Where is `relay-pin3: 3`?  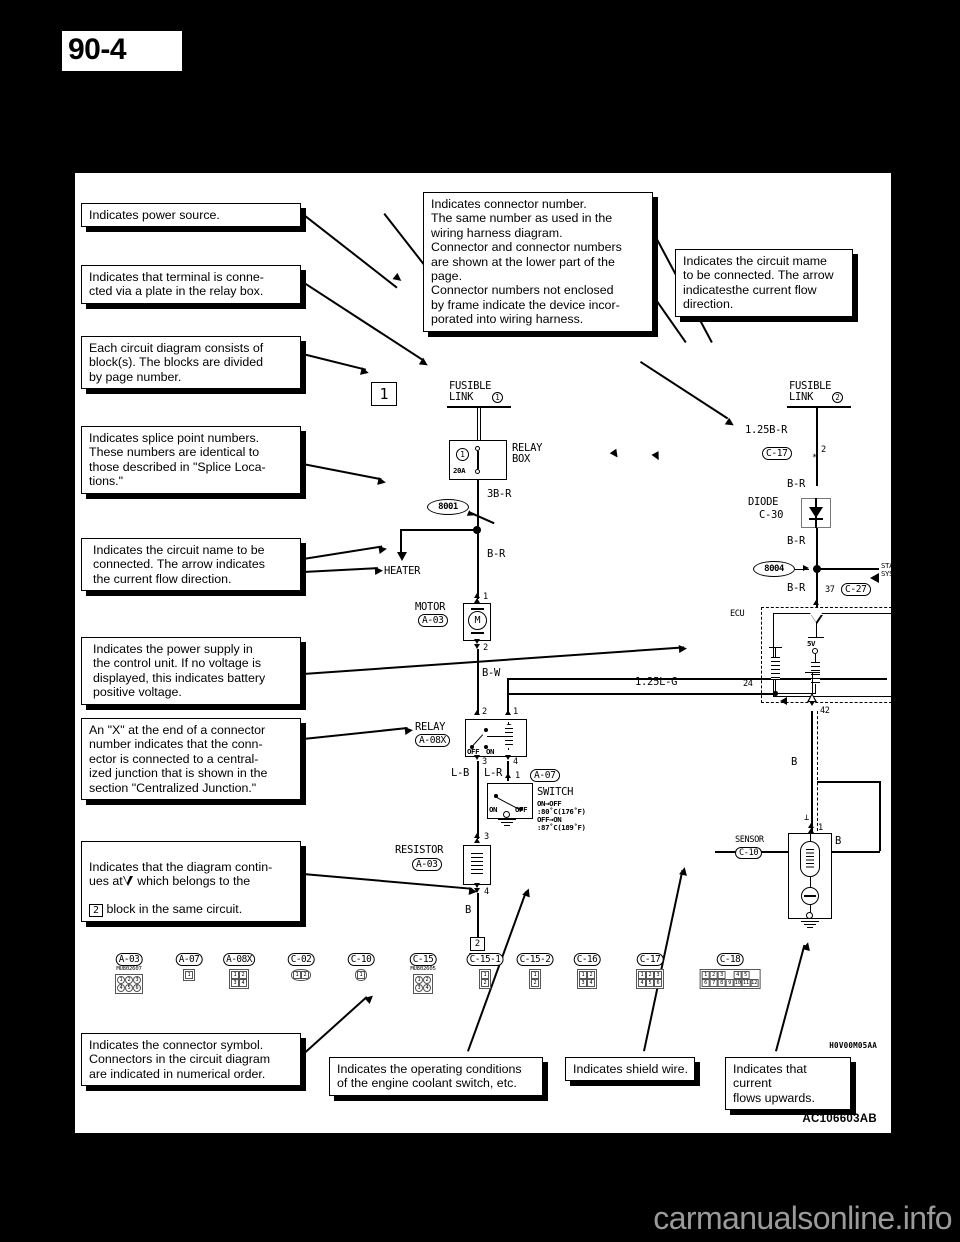
relay-pin3: 3 is located at coordinates (484, 762).